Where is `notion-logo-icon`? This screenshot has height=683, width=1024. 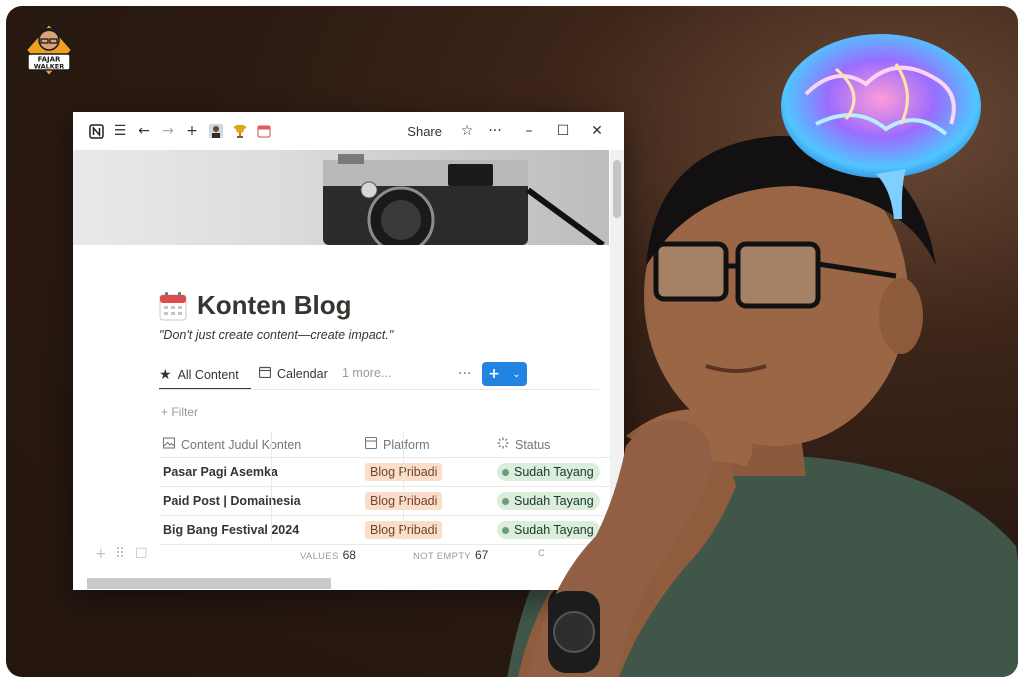 notion-logo-icon is located at coordinates (96, 131).